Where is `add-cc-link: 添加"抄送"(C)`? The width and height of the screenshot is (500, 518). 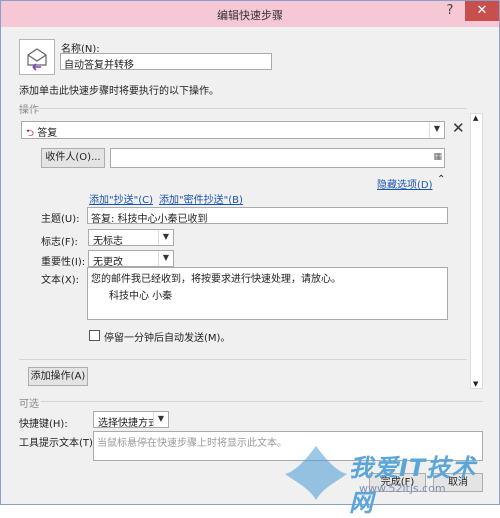 add-cc-link: 添加"抄送"(C) is located at coordinates (121, 198).